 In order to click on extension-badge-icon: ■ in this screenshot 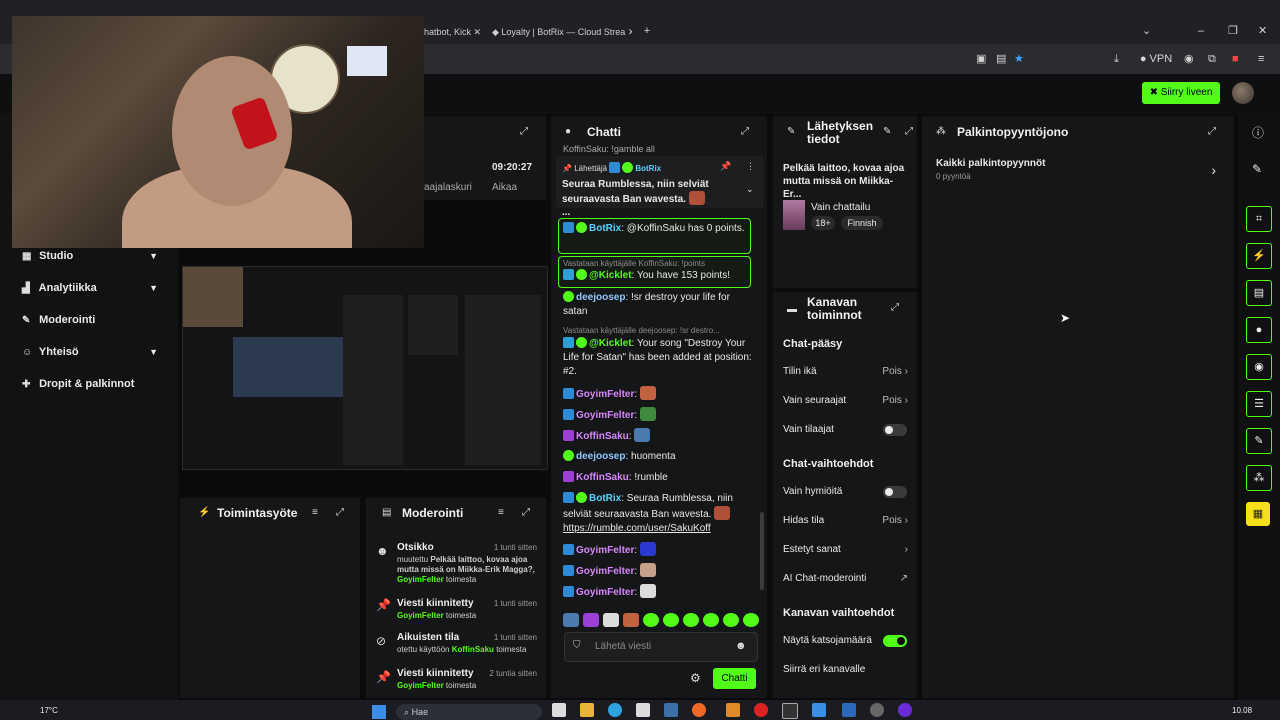, I will do `click(1235, 59)`.